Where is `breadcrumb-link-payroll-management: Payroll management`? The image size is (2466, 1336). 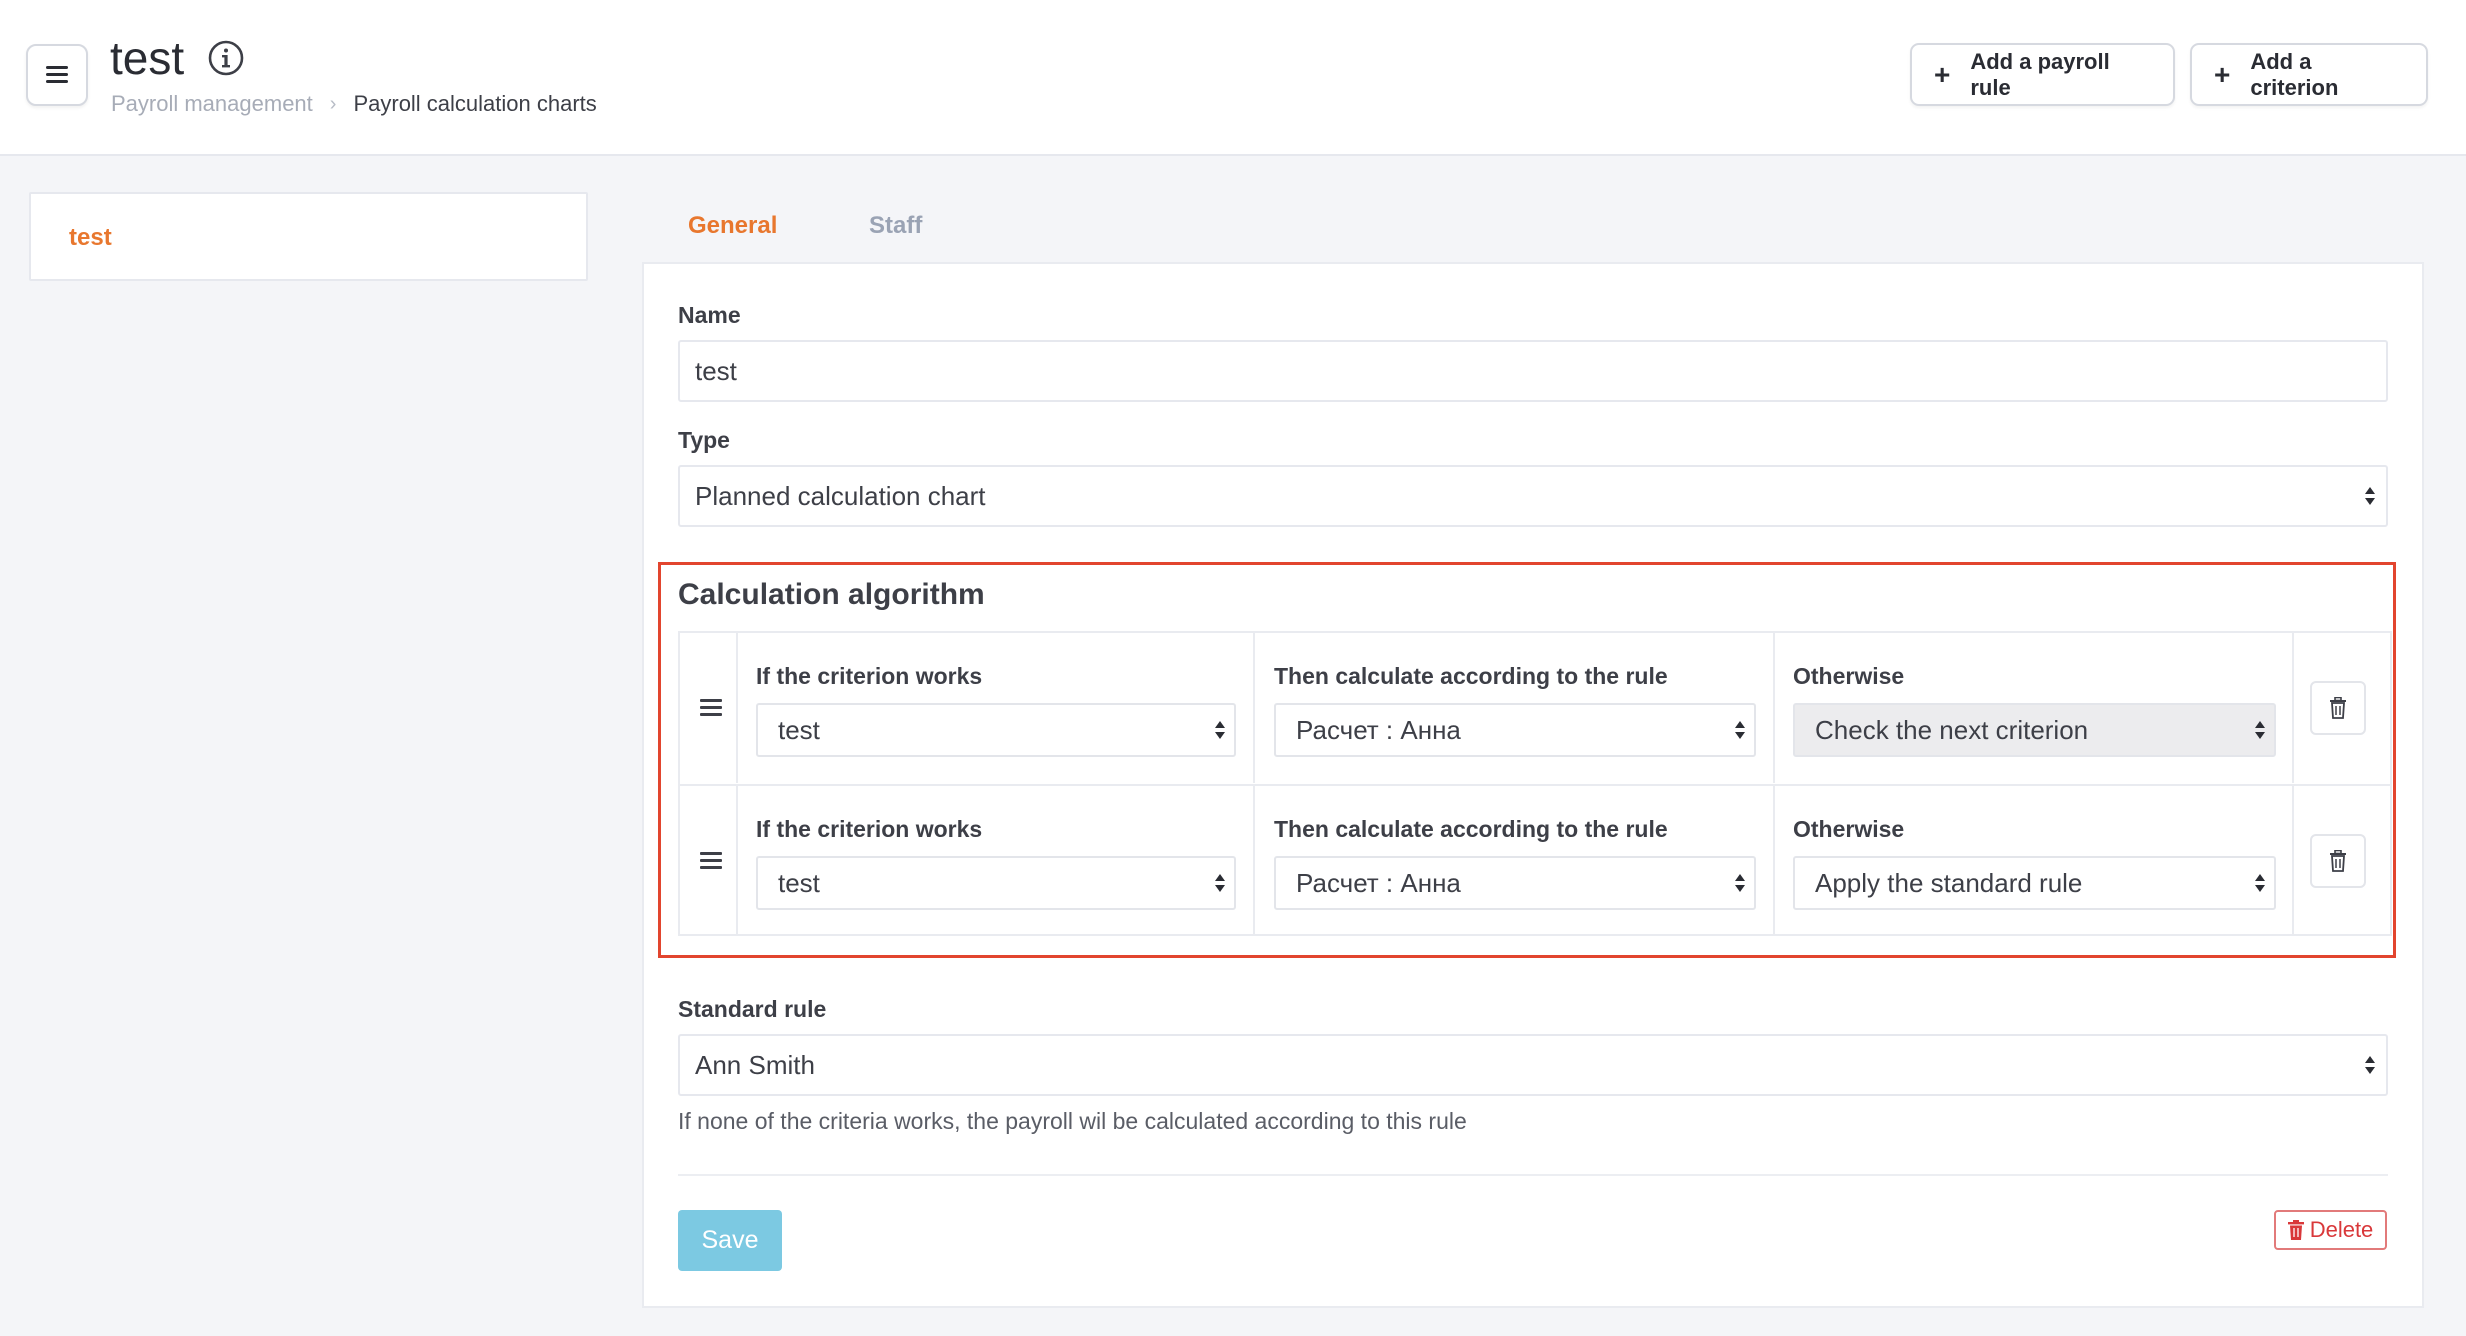 breadcrumb-link-payroll-management: Payroll management is located at coordinates (212, 104).